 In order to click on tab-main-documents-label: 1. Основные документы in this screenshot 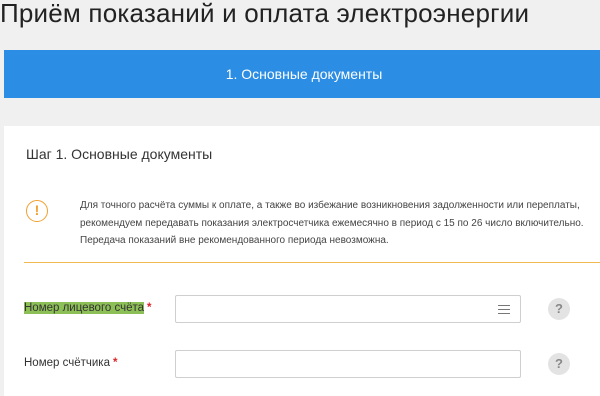, I will do `click(304, 74)`.